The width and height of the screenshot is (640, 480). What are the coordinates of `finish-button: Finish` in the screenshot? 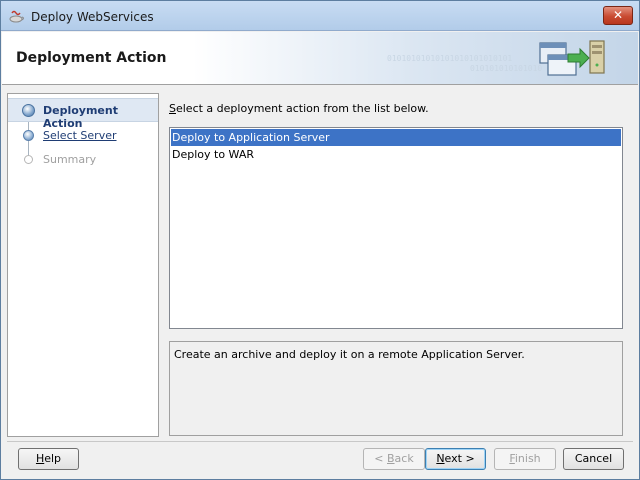 It's located at (525, 459).